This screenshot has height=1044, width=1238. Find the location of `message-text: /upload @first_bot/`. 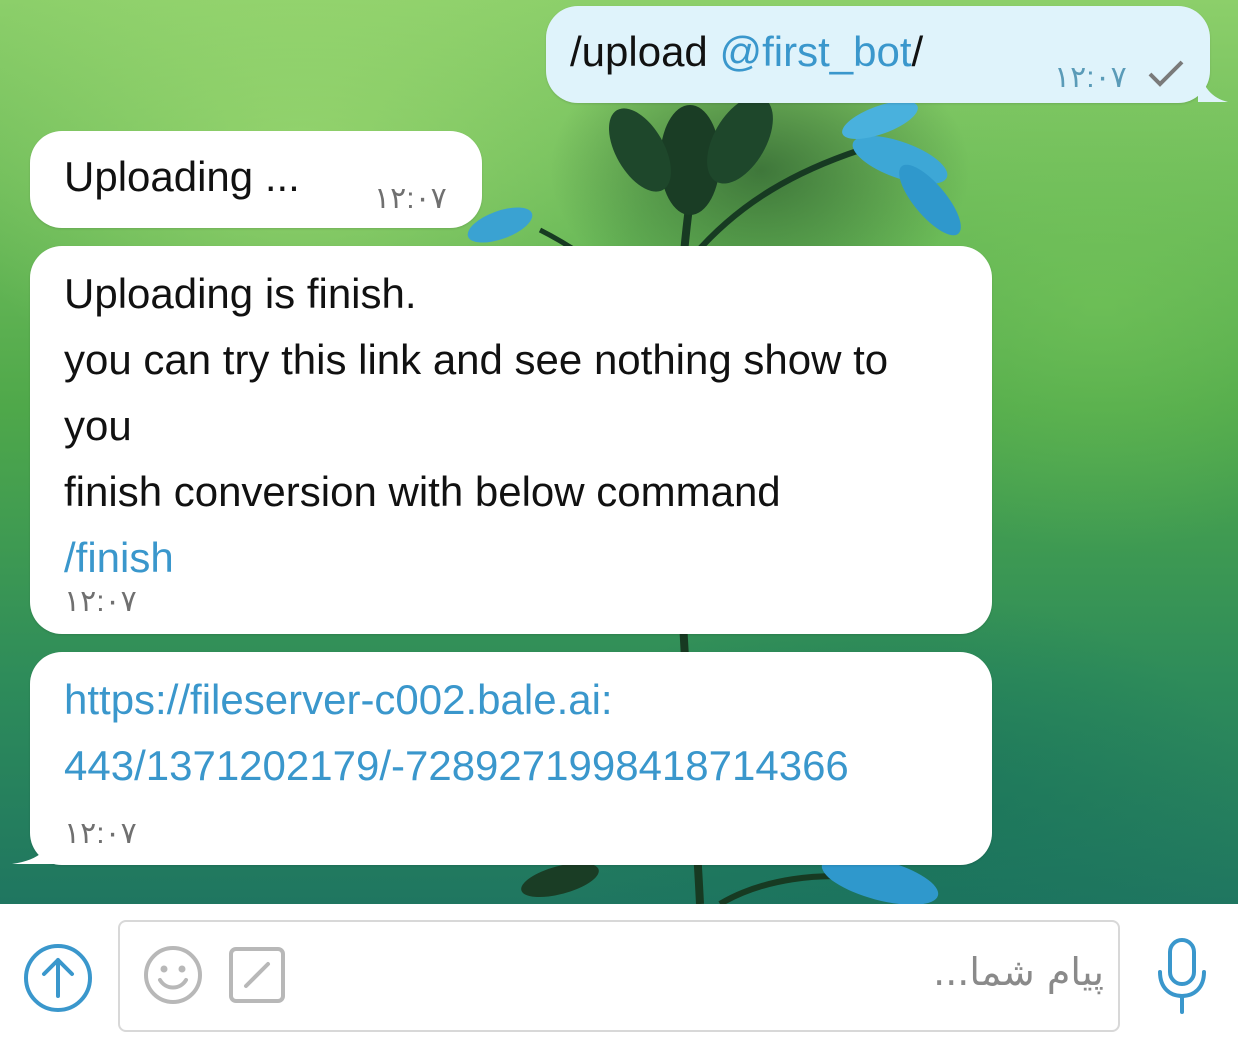

message-text: /upload @first_bot/ is located at coordinates (746, 52).